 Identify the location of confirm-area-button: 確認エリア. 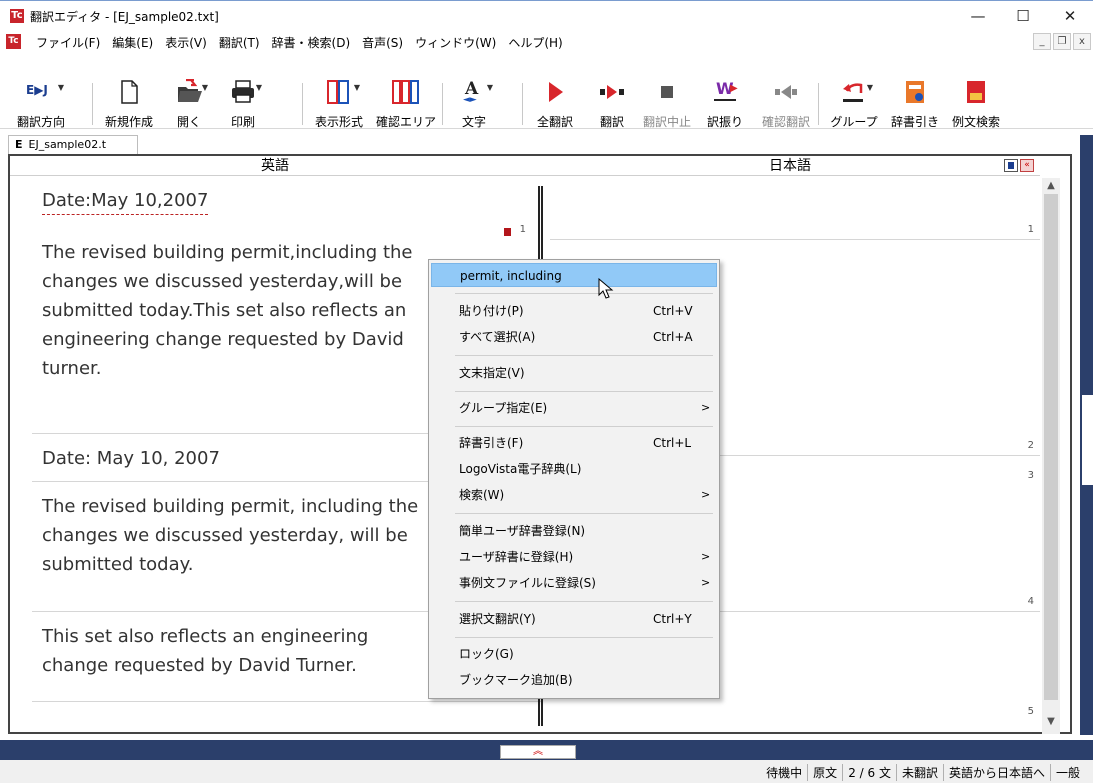
(406, 104).